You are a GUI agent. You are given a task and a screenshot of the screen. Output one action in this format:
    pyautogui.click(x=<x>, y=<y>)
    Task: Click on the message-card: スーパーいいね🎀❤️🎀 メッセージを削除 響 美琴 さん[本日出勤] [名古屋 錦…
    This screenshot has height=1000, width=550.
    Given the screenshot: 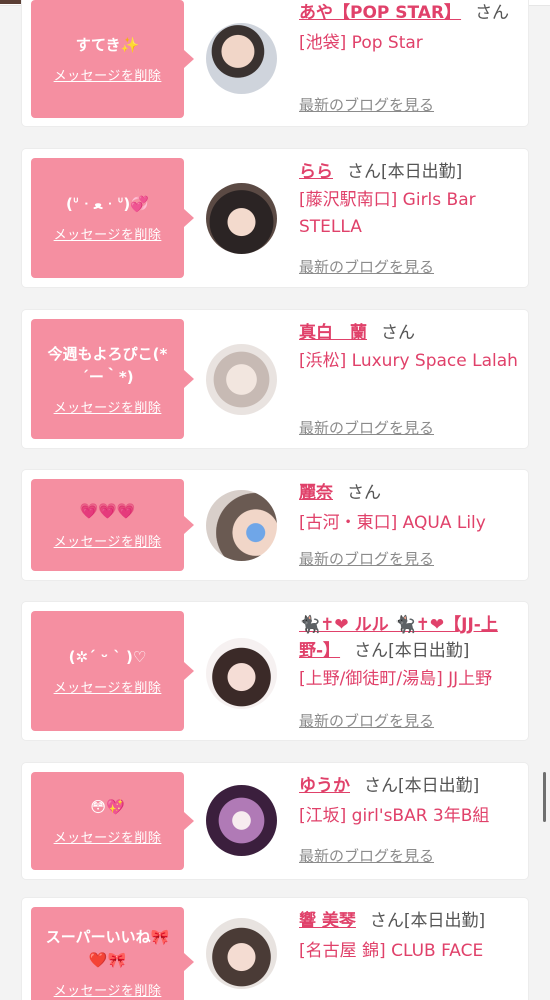 What is the action you would take?
    pyautogui.click(x=275, y=949)
    